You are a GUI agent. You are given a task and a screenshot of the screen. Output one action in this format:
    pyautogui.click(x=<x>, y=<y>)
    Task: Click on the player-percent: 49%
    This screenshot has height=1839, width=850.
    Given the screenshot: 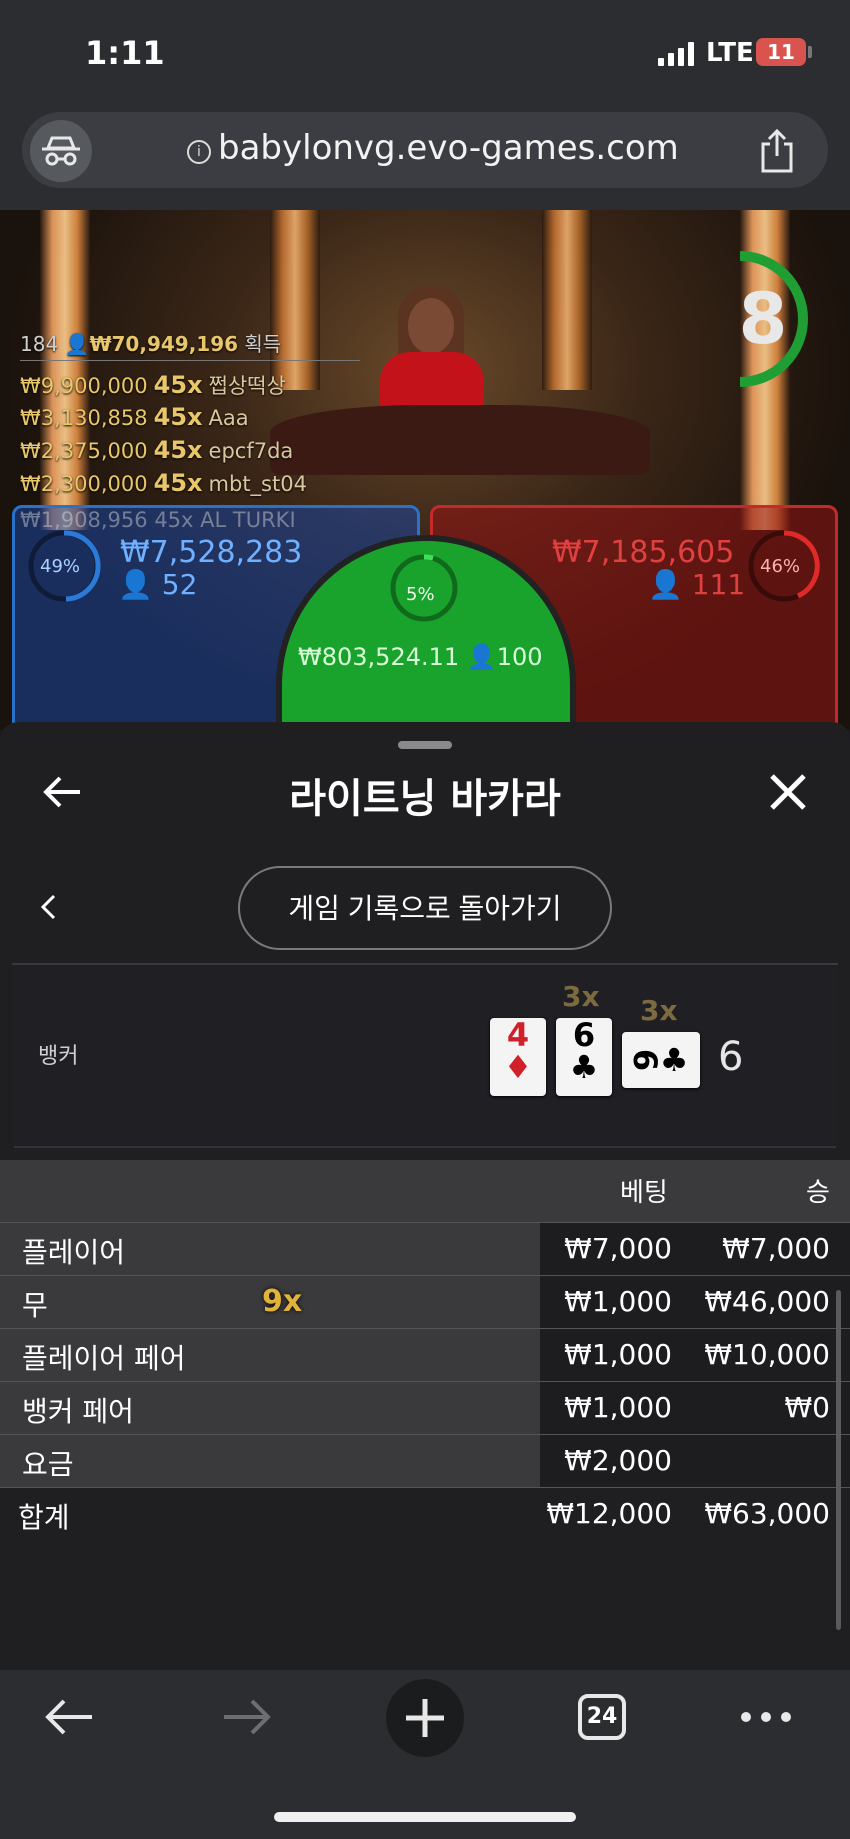 What is the action you would take?
    pyautogui.click(x=60, y=566)
    